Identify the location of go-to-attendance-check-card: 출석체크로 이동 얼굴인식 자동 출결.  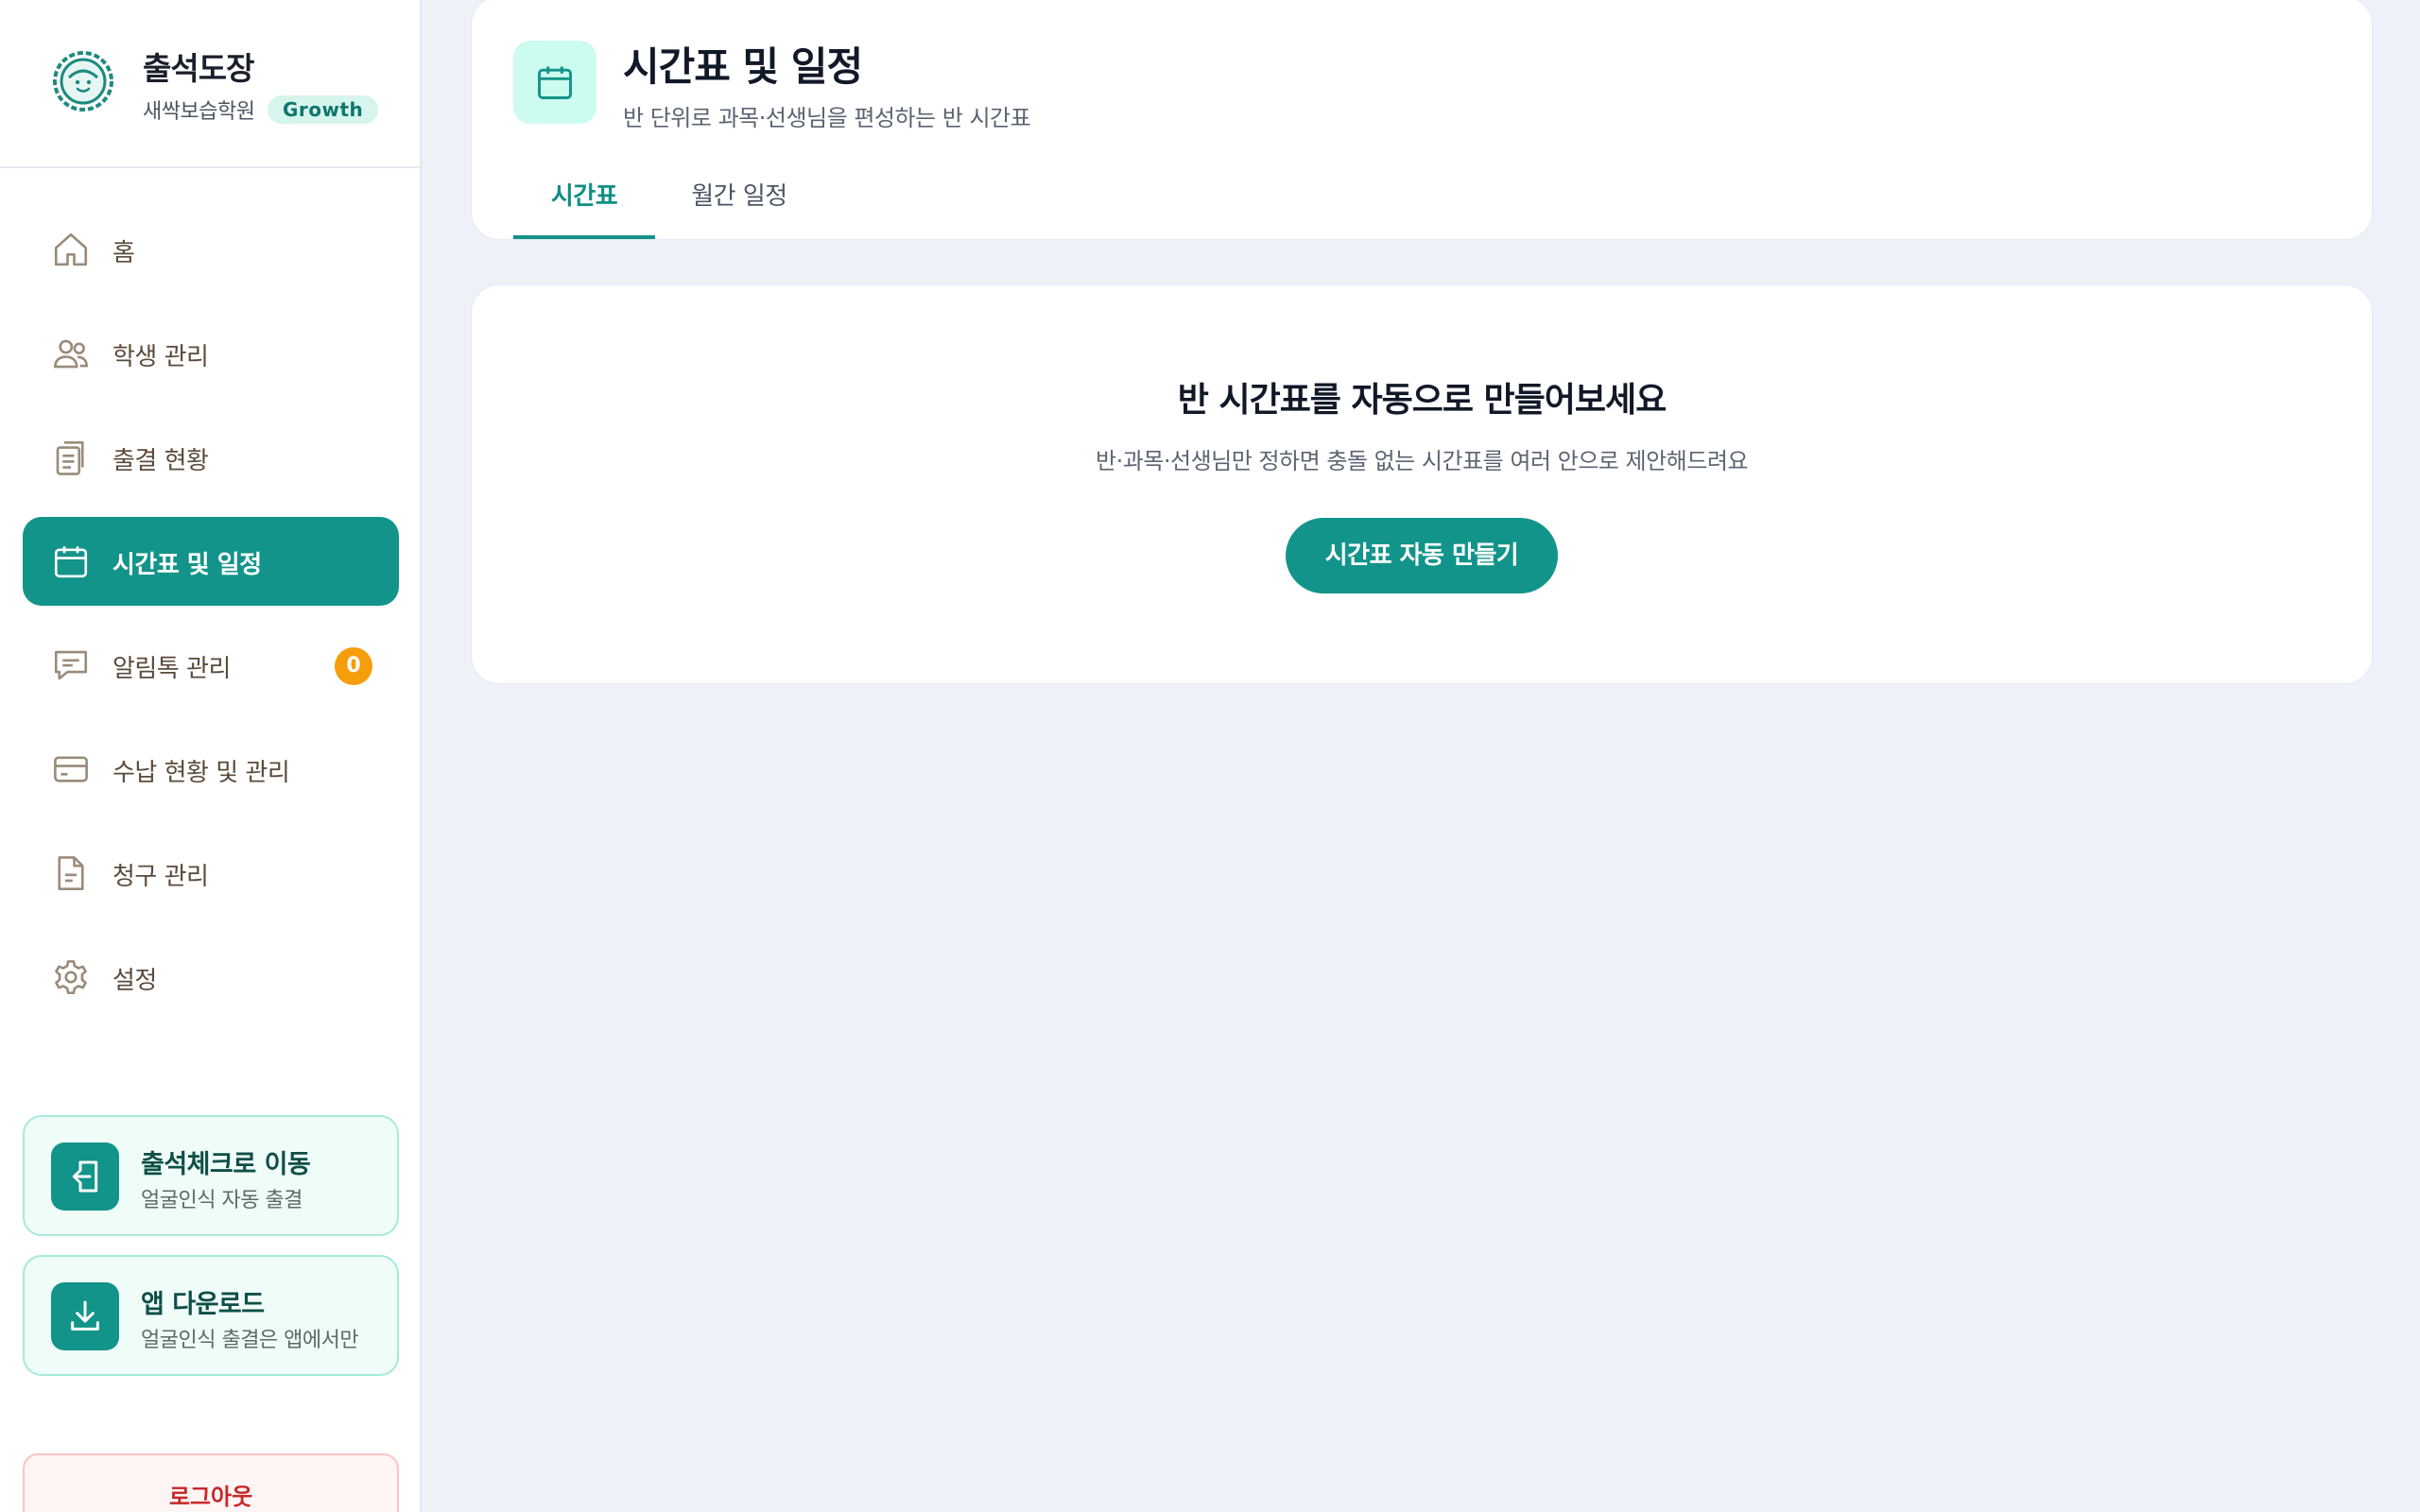
(211, 1175).